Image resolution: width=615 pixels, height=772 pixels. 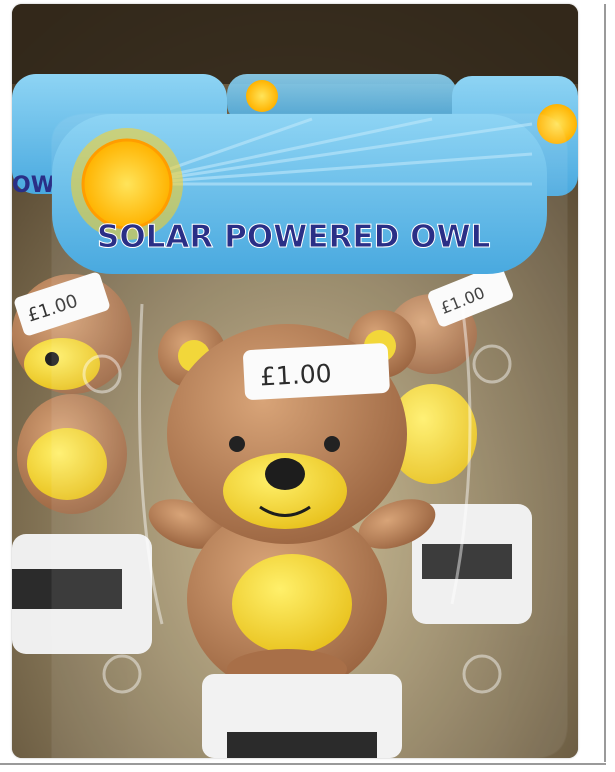 What do you see at coordinates (295, 375) in the screenshot?
I see `price-label-front: £1.00` at bounding box center [295, 375].